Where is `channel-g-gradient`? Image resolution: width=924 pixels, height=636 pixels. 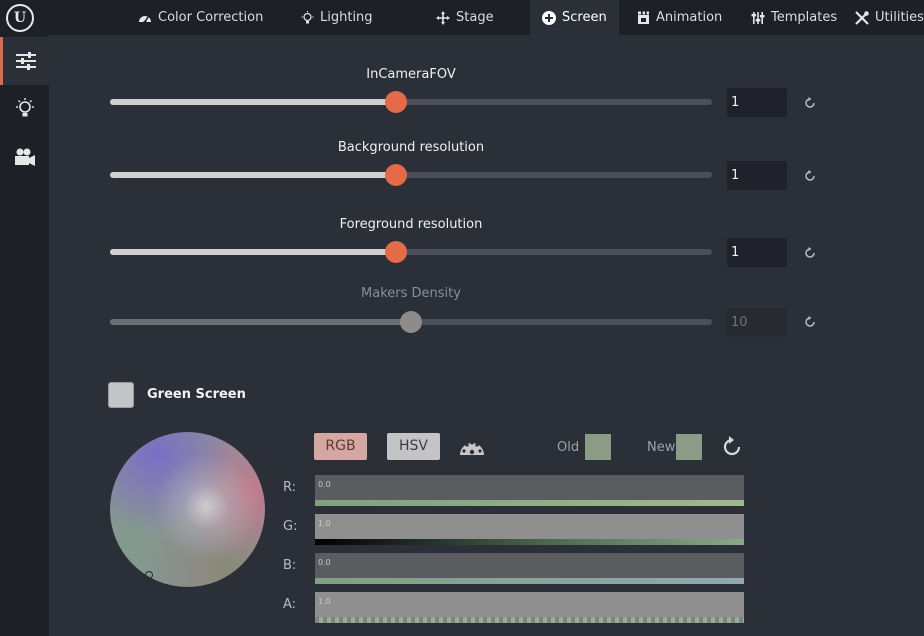
channel-g-gradient is located at coordinates (529, 542).